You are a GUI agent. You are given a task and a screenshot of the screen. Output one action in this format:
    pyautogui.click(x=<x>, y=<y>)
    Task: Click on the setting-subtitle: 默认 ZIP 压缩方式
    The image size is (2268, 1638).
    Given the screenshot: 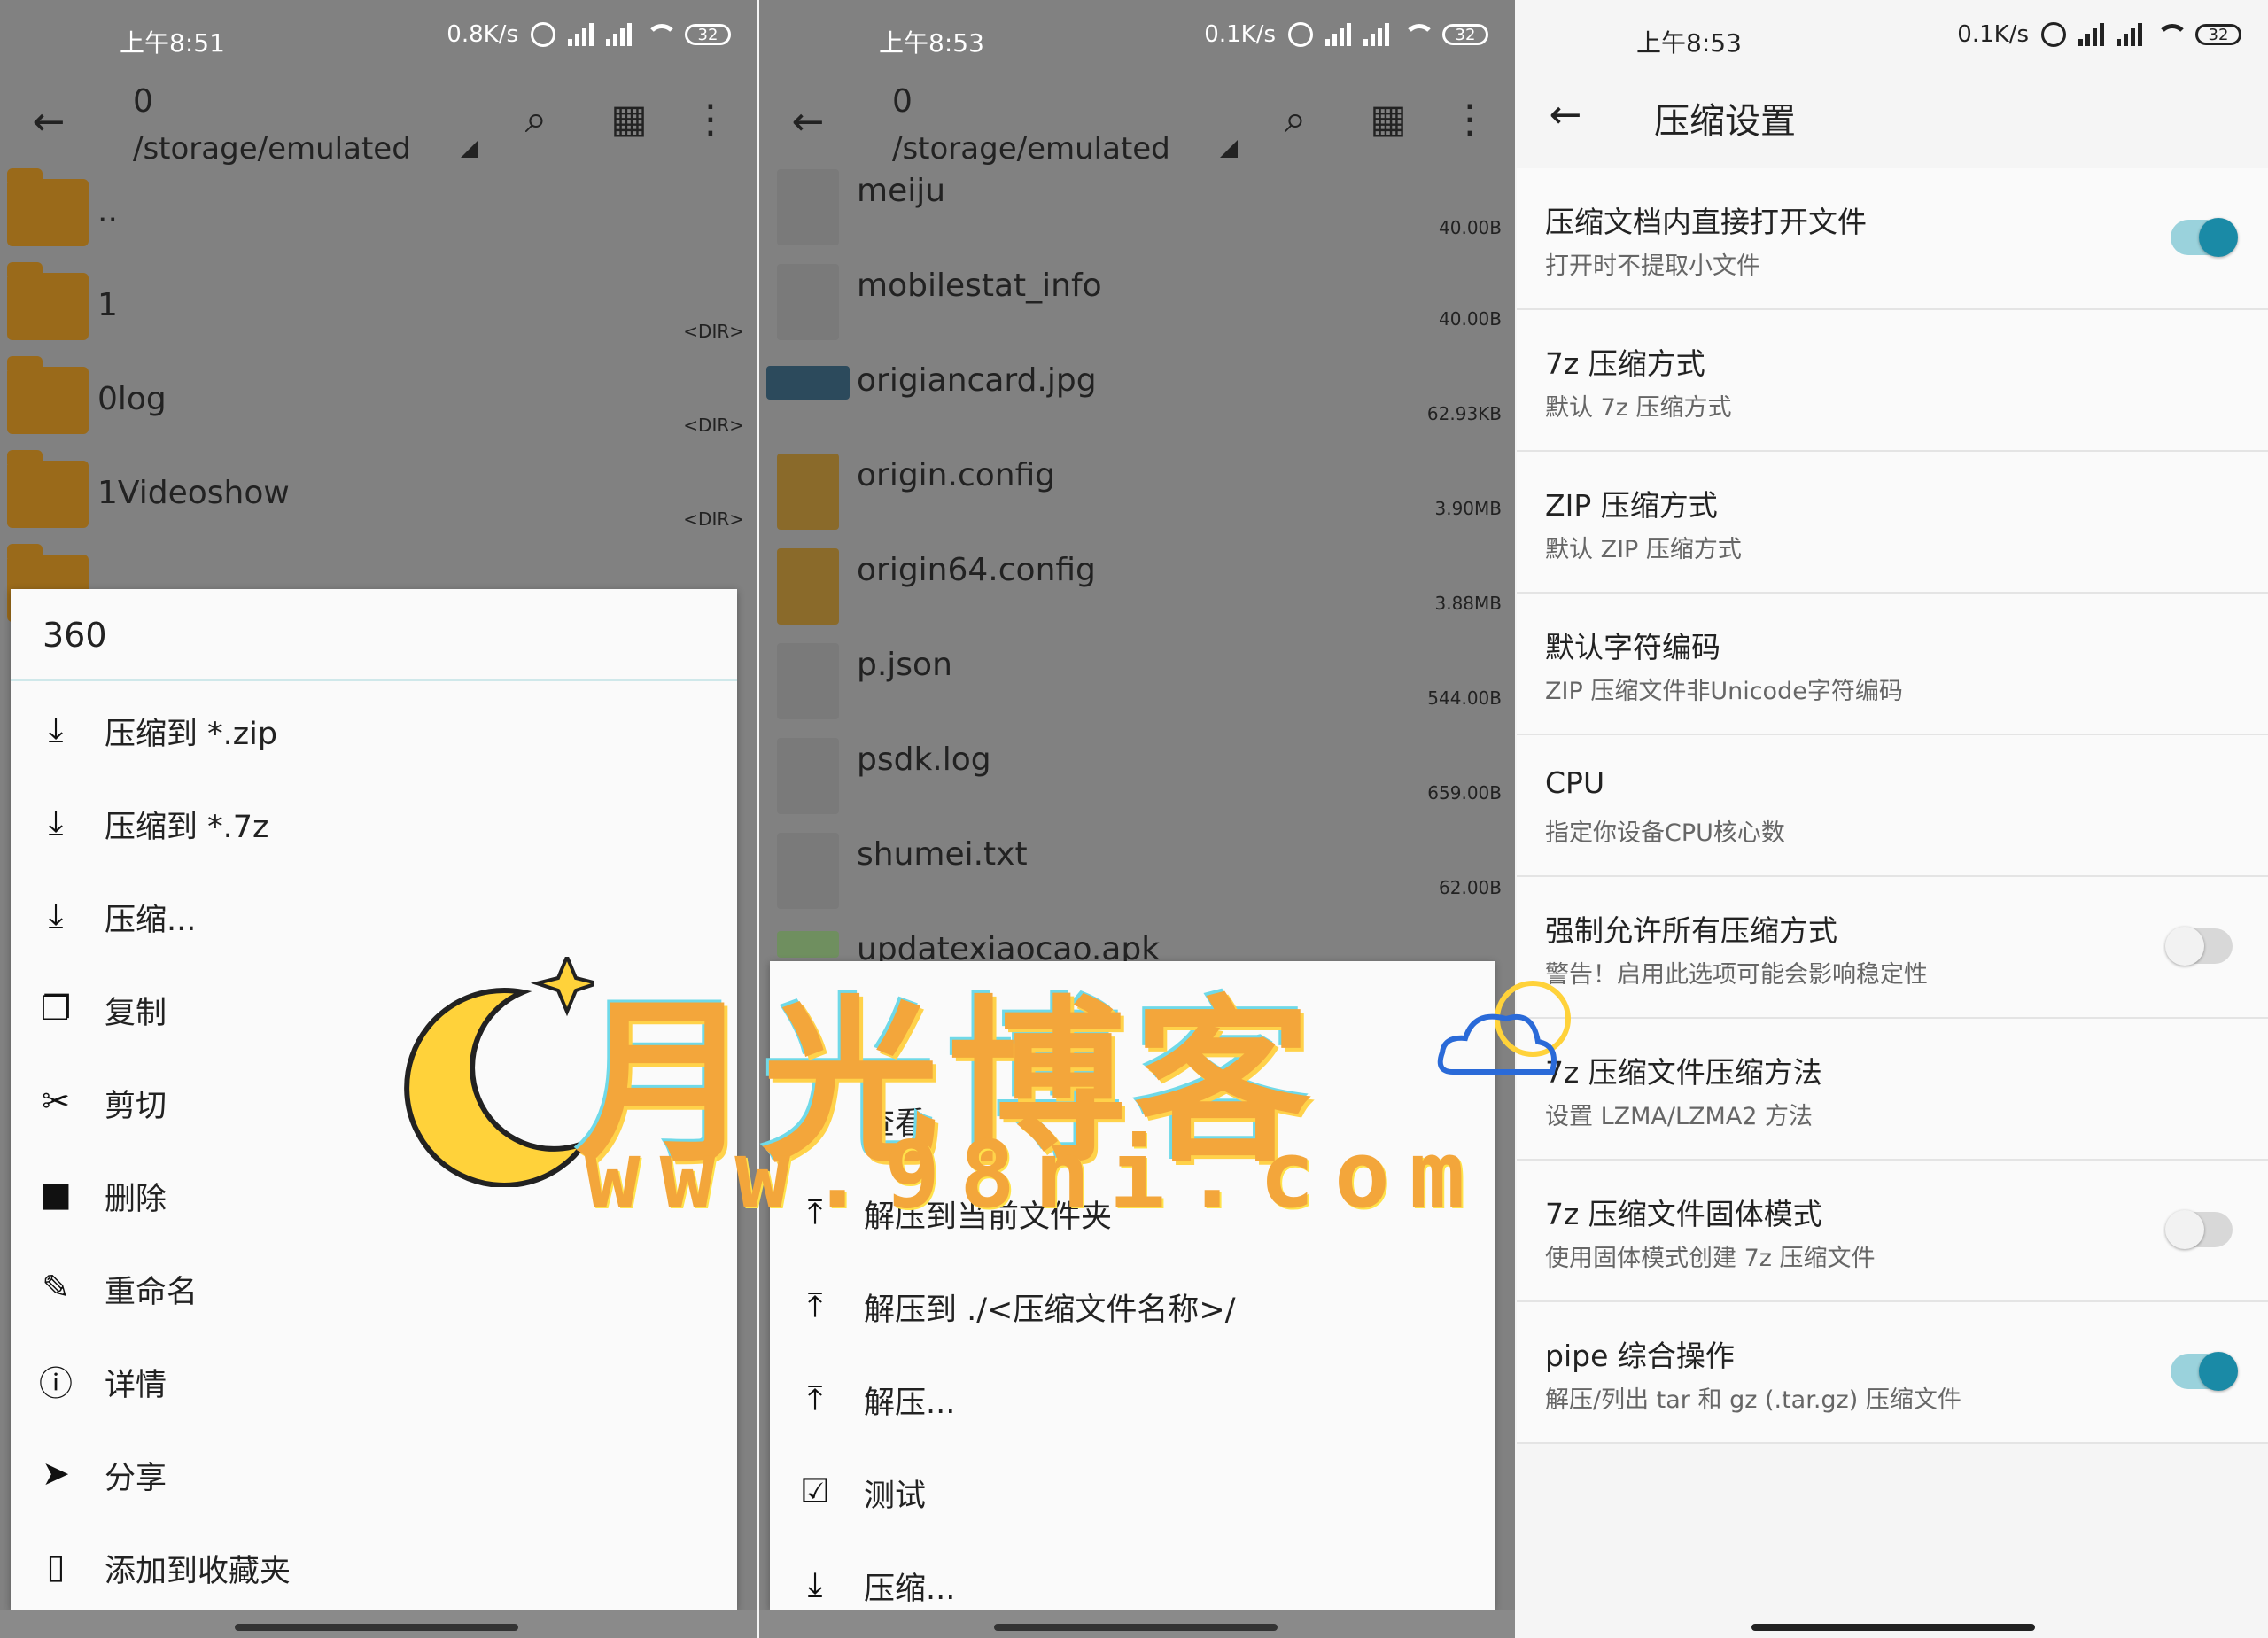 What is the action you would take?
    pyautogui.click(x=1643, y=549)
    